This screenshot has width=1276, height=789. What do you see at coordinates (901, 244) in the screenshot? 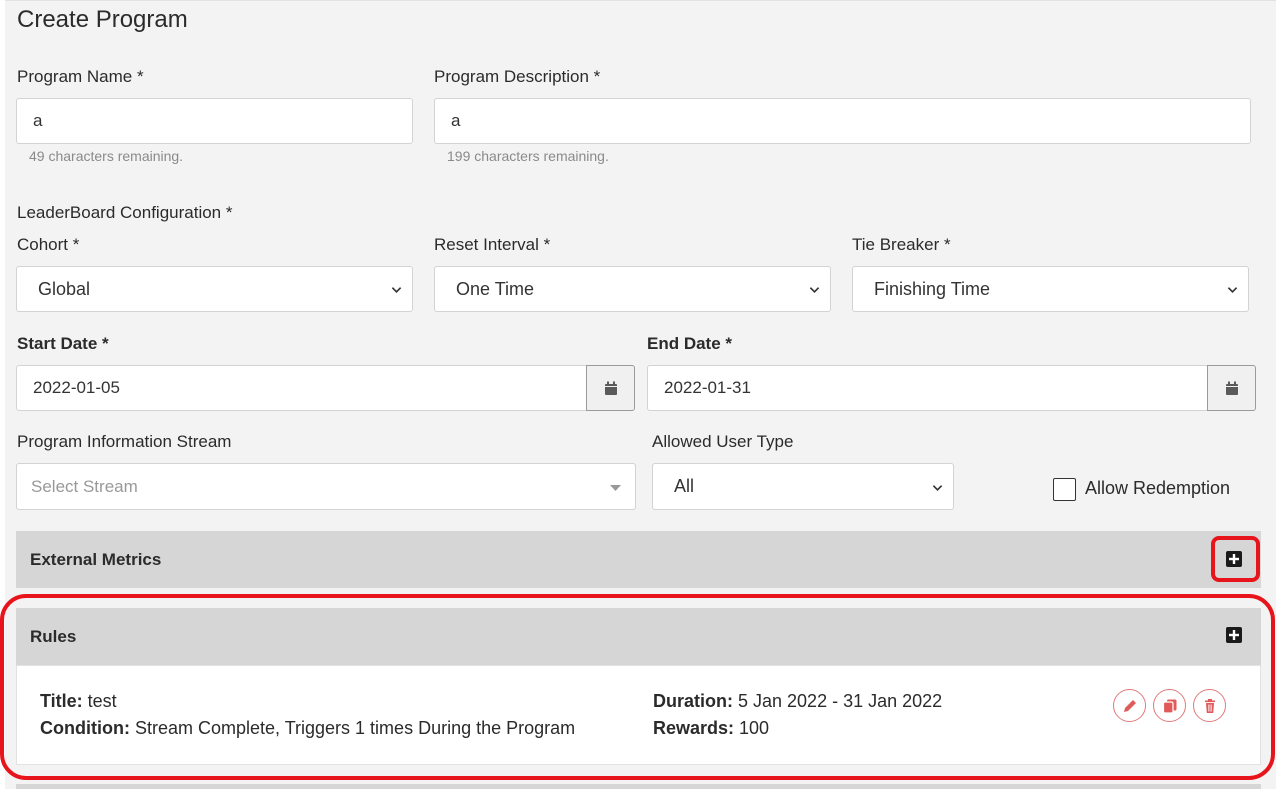
I see `tie-breaker-label: Tie Breaker *` at bounding box center [901, 244].